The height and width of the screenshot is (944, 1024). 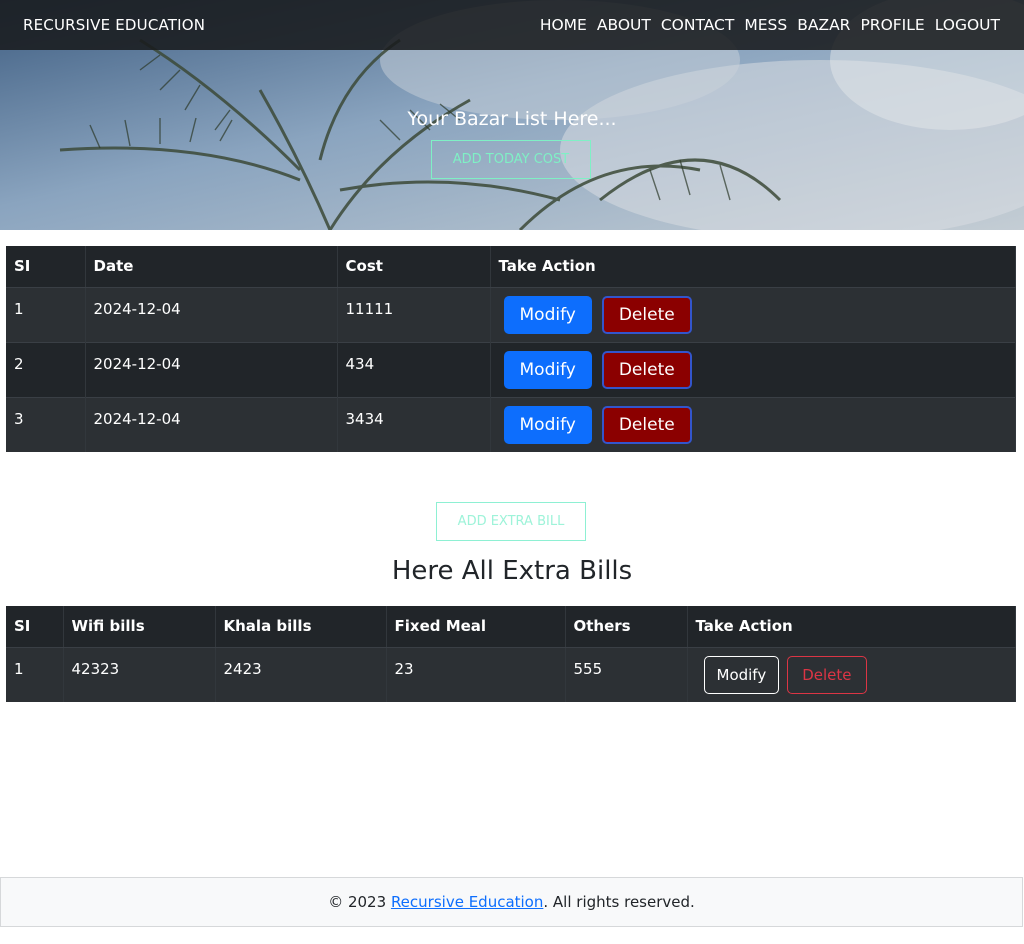 What do you see at coordinates (626, 627) in the screenshot?
I see `column-header-others: Others` at bounding box center [626, 627].